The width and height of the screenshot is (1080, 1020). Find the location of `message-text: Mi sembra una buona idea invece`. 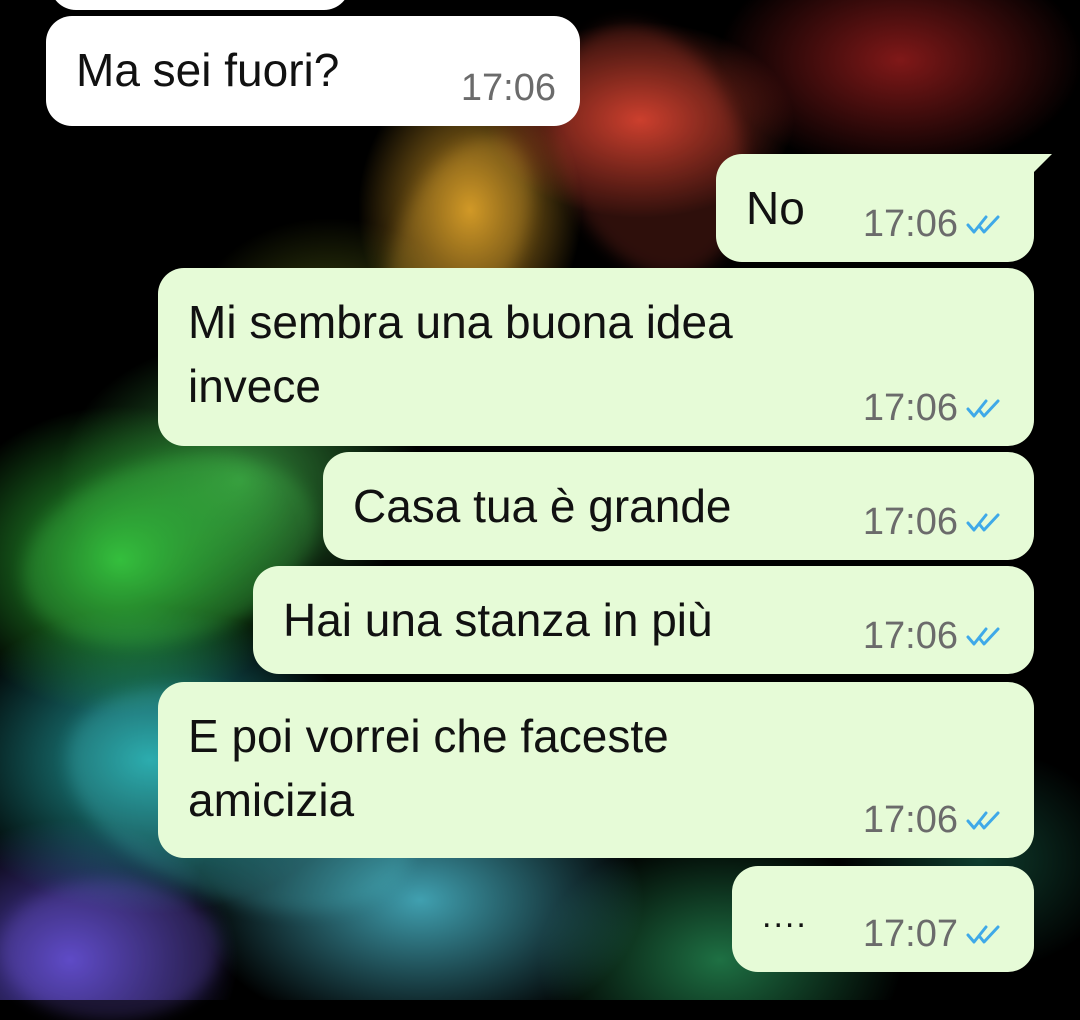

message-text: Mi sembra una buona idea invece is located at coordinates (460, 354).